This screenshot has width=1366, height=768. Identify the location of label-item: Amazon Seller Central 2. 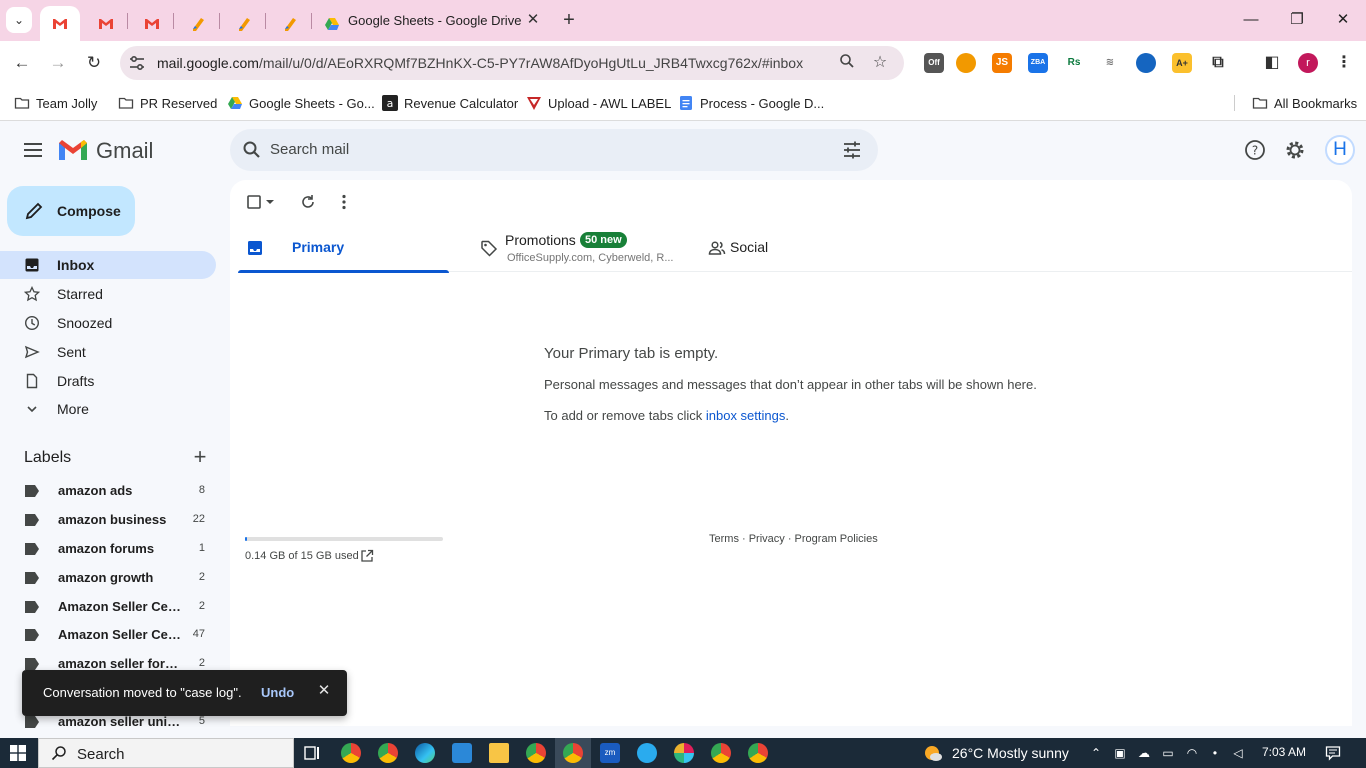
(108, 607).